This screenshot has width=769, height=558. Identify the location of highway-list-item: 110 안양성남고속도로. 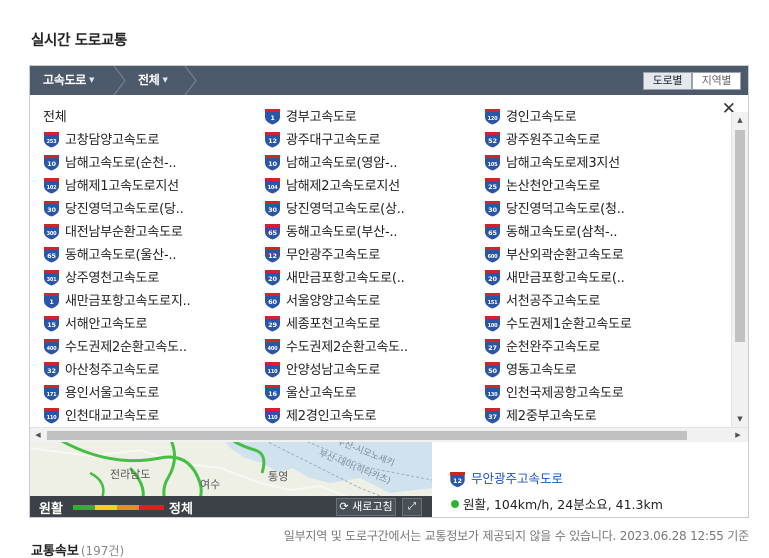
(322, 371).